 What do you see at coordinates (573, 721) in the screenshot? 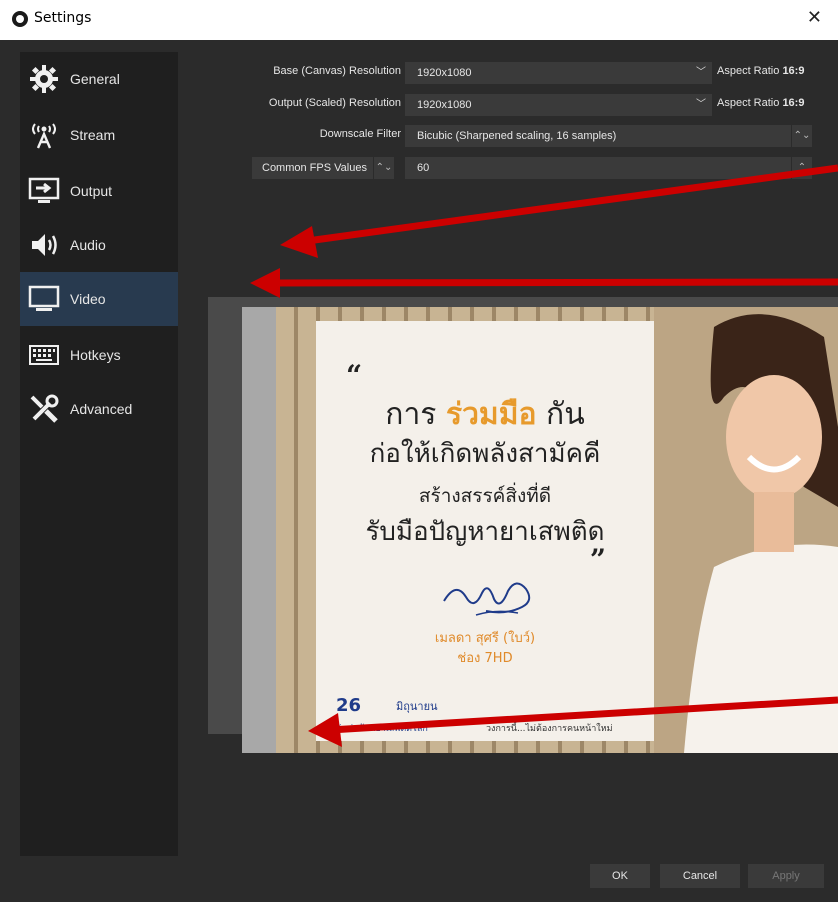
I see `red-arrow-bottom` at bounding box center [573, 721].